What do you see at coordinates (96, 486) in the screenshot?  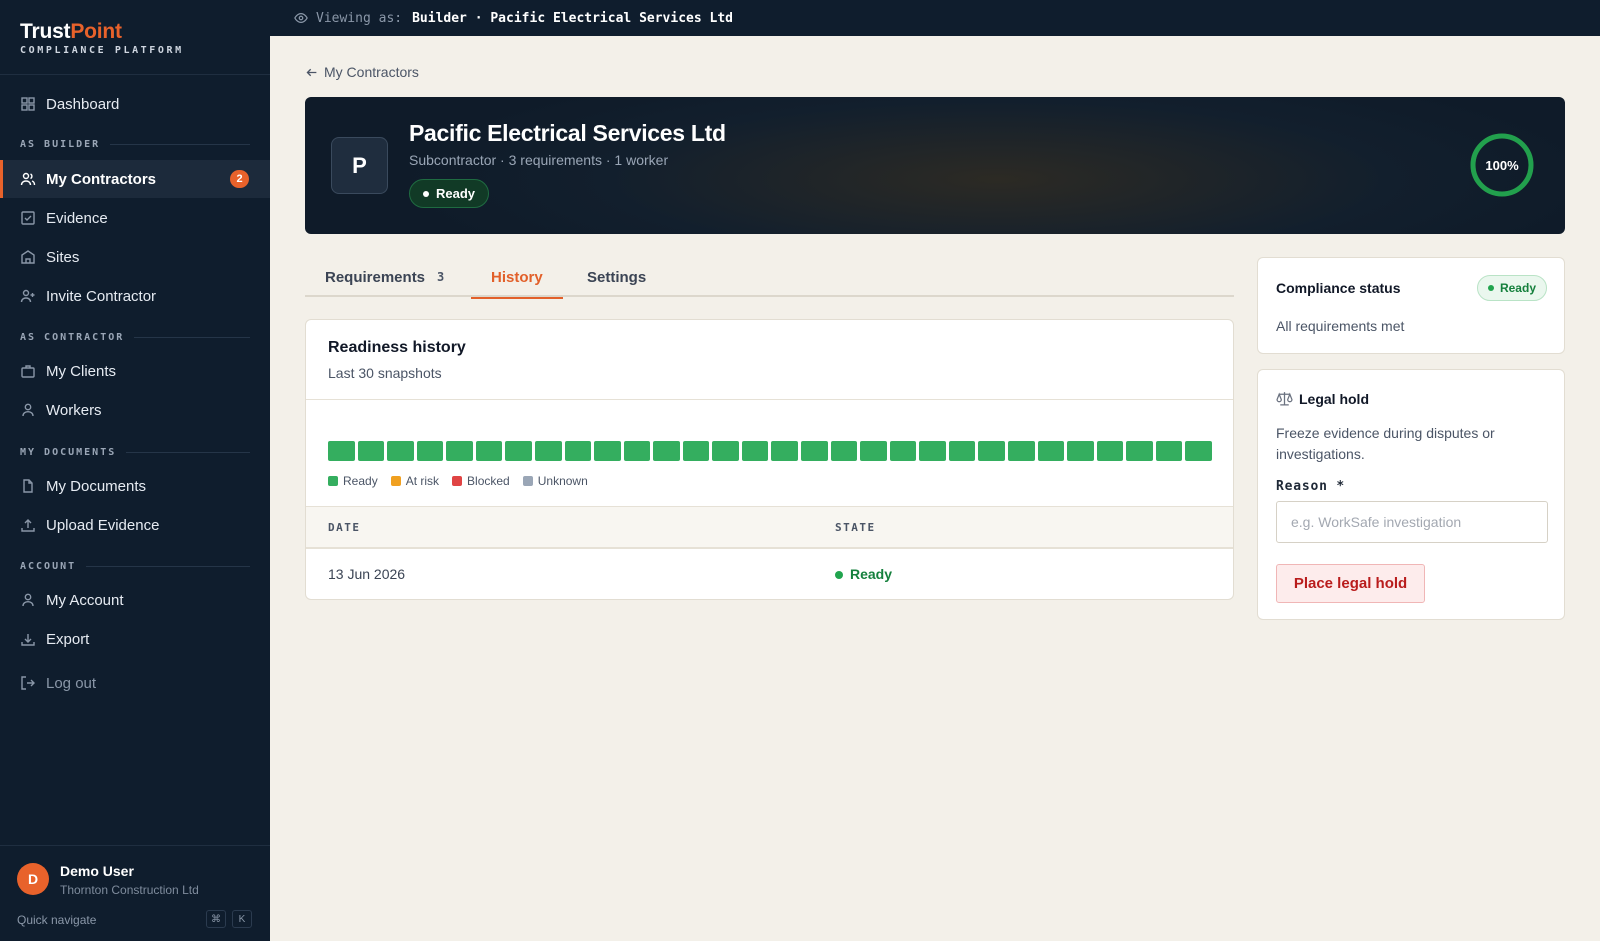 I see `sidebar-item-label: My Documents` at bounding box center [96, 486].